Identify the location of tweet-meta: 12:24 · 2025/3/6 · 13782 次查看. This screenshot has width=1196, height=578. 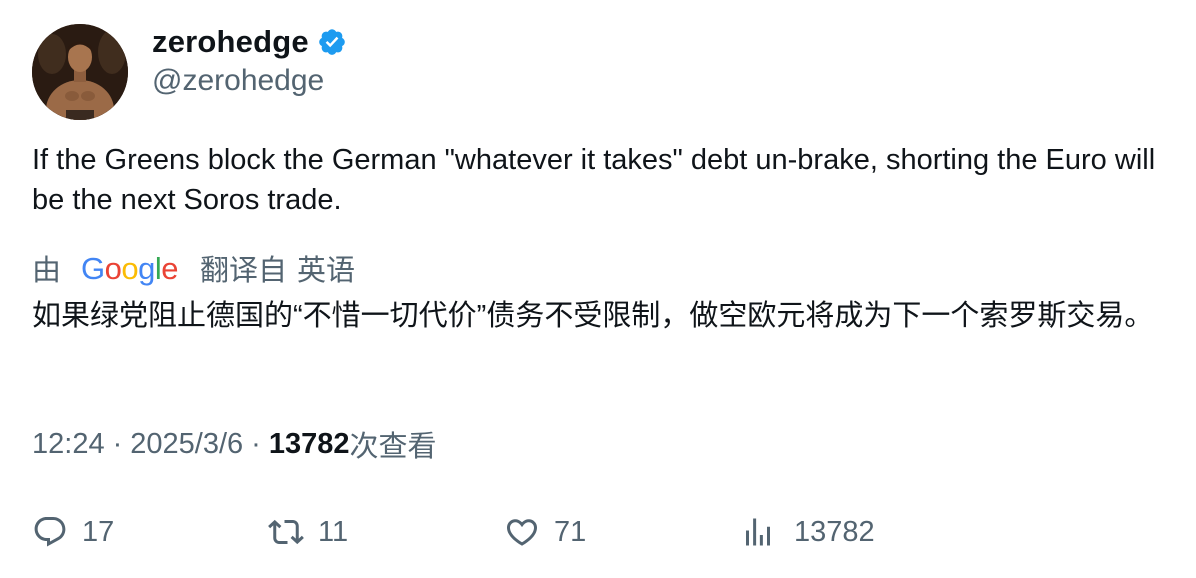
(234, 444).